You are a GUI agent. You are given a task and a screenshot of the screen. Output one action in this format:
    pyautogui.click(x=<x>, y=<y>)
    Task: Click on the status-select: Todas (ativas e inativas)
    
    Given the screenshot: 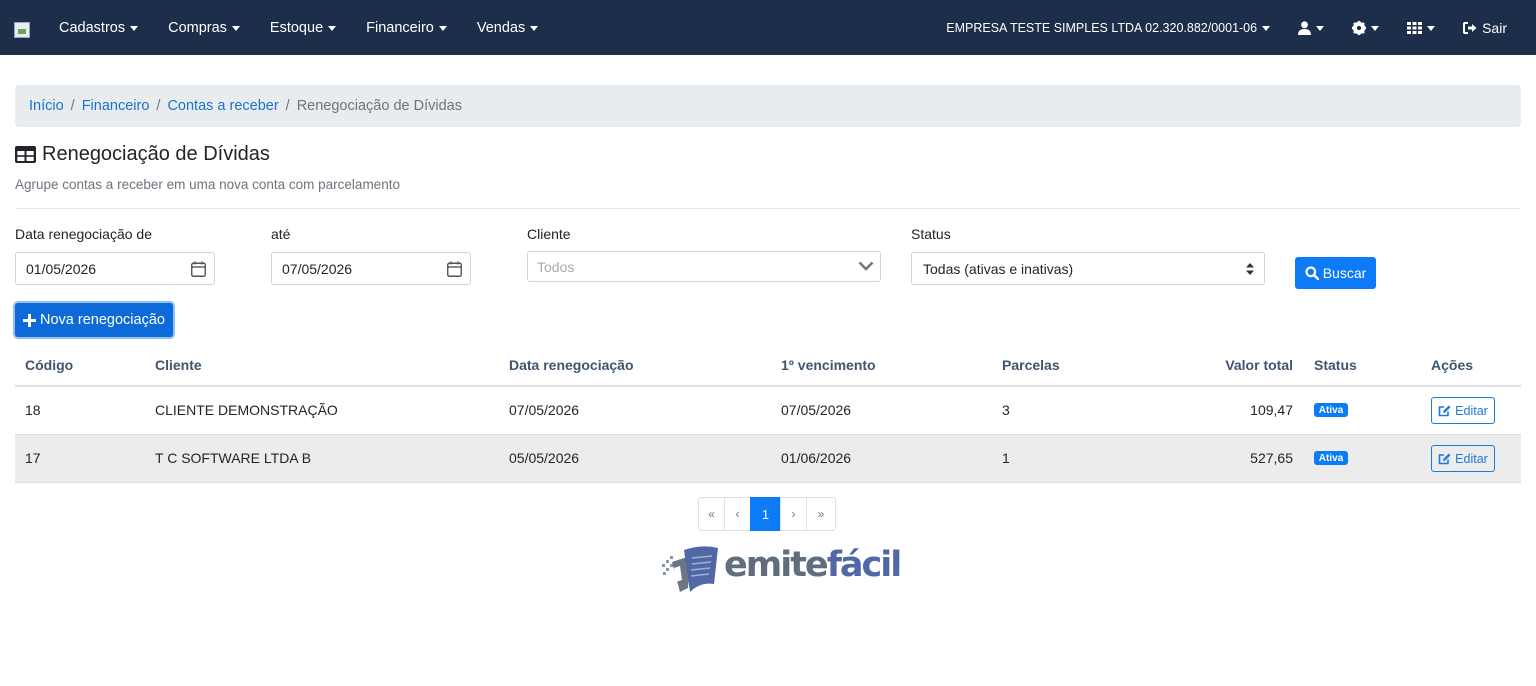 What is the action you would take?
    pyautogui.click(x=1088, y=268)
    